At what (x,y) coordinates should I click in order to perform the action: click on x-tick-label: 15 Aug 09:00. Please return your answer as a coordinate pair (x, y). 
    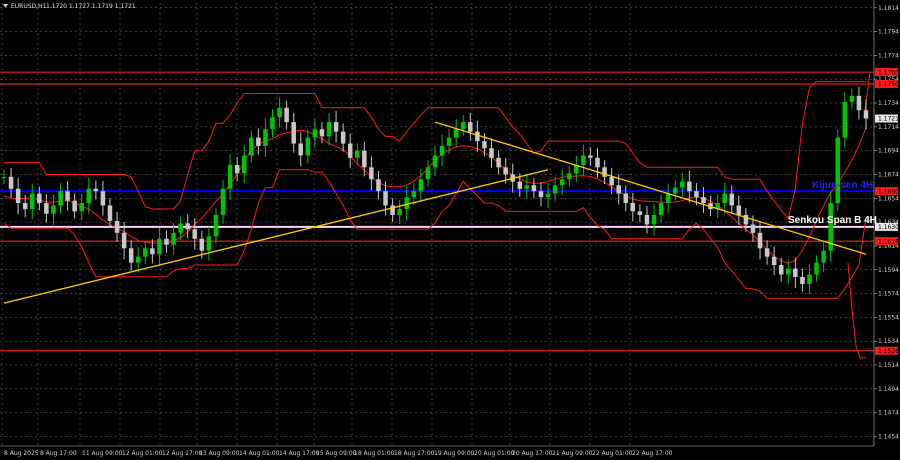
    Looking at the image, I should click on (336, 453).